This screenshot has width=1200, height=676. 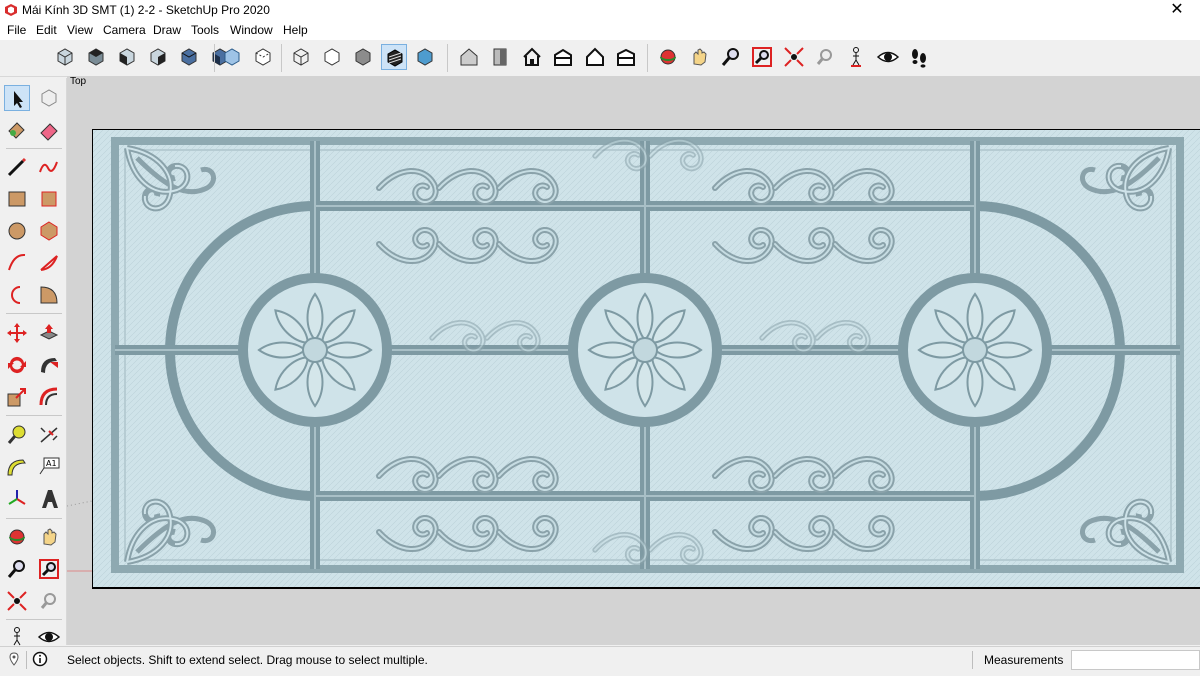 What do you see at coordinates (1024, 660) in the screenshot?
I see `measurements-label: Measurements` at bounding box center [1024, 660].